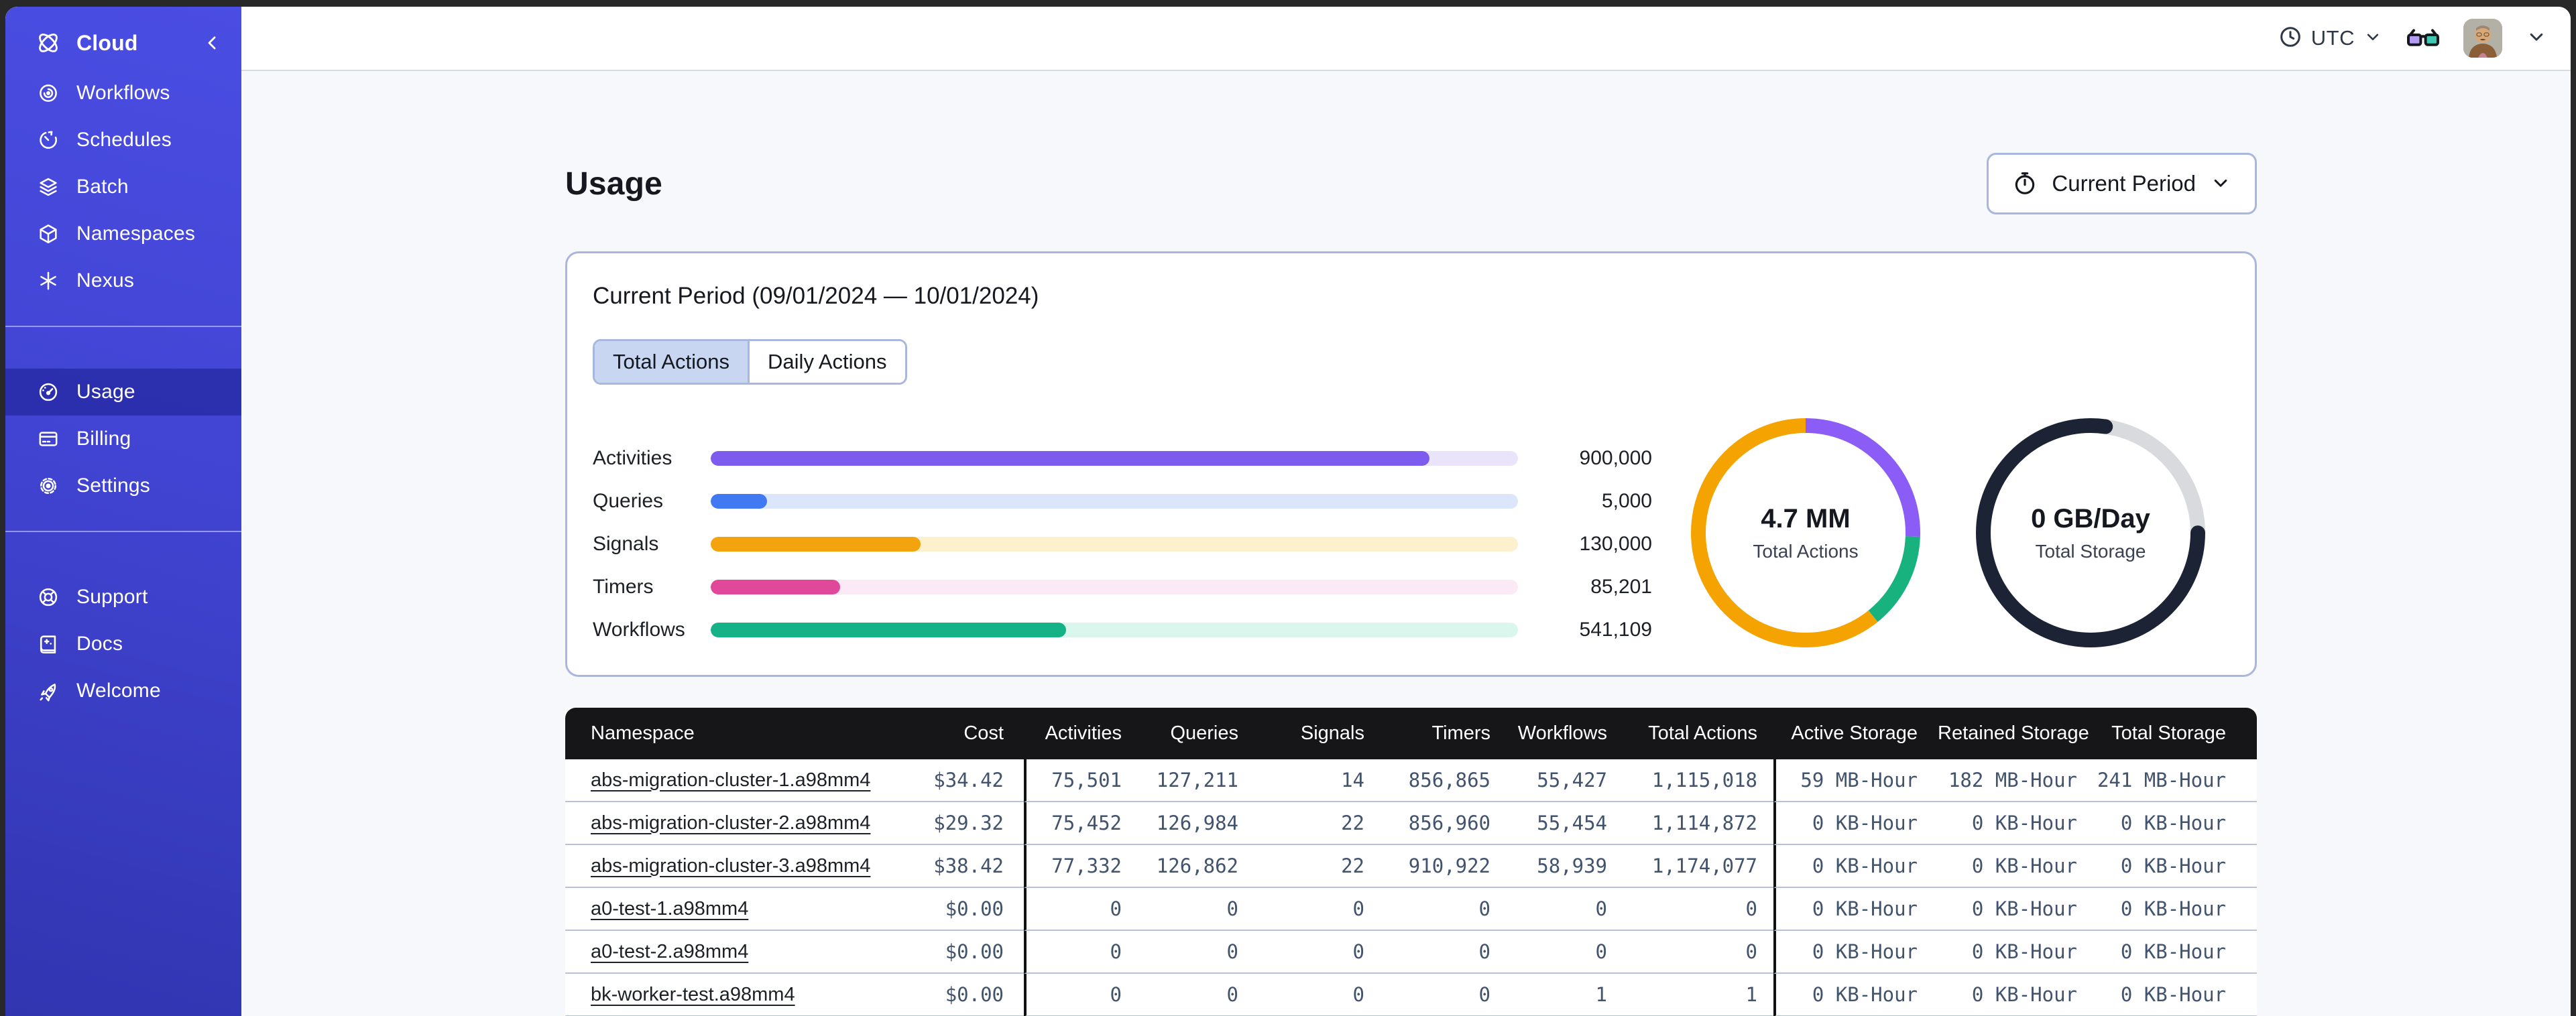 The image size is (2576, 1016). I want to click on total-storage-value: 0 GB/Day, so click(2090, 518).